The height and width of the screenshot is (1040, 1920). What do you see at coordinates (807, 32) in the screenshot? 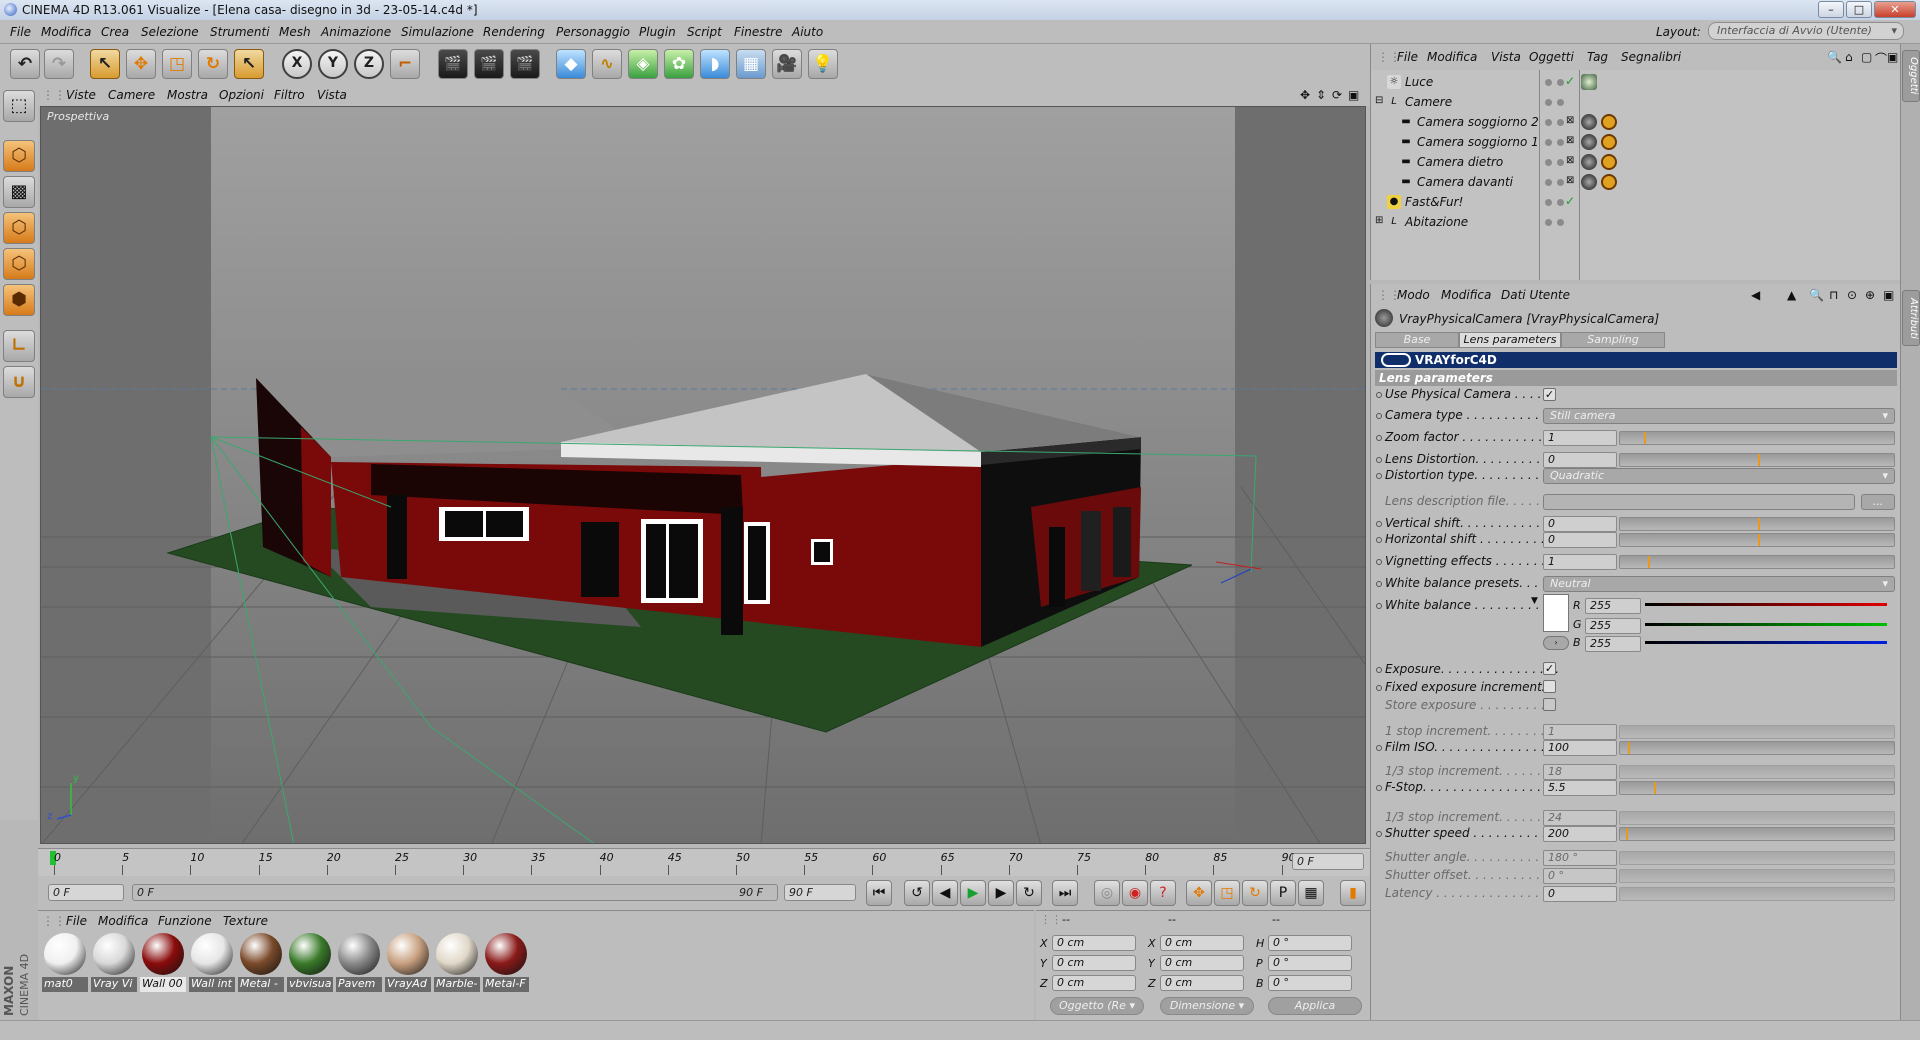
I see `menu-aiuto: Aiuto` at bounding box center [807, 32].